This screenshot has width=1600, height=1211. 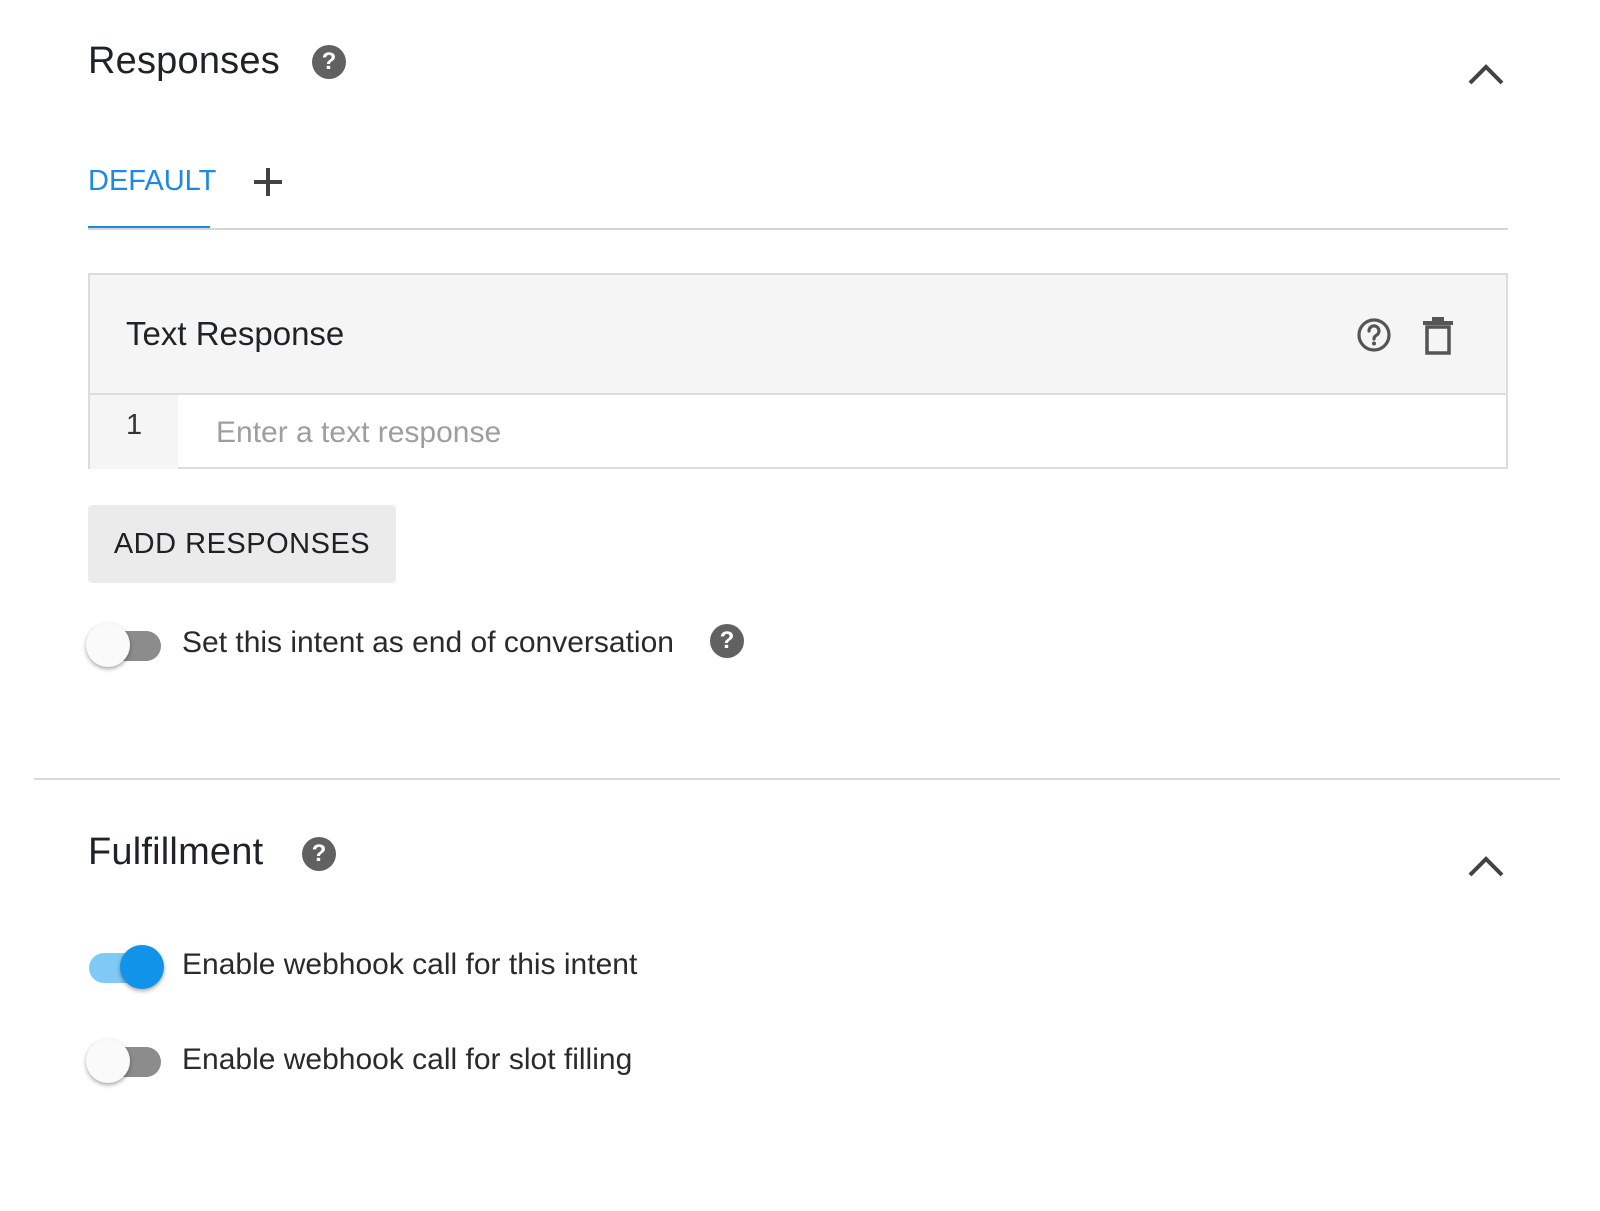 I want to click on end-of-conversation-toggle, so click(x=124, y=645).